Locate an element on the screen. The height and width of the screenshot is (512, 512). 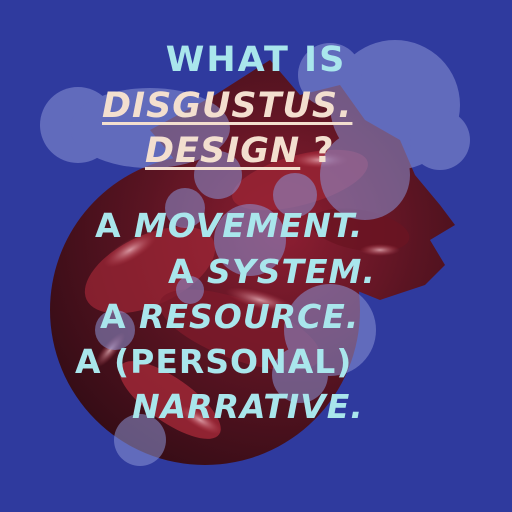
answer-system: A SYSTEM. is located at coordinates (272, 271).